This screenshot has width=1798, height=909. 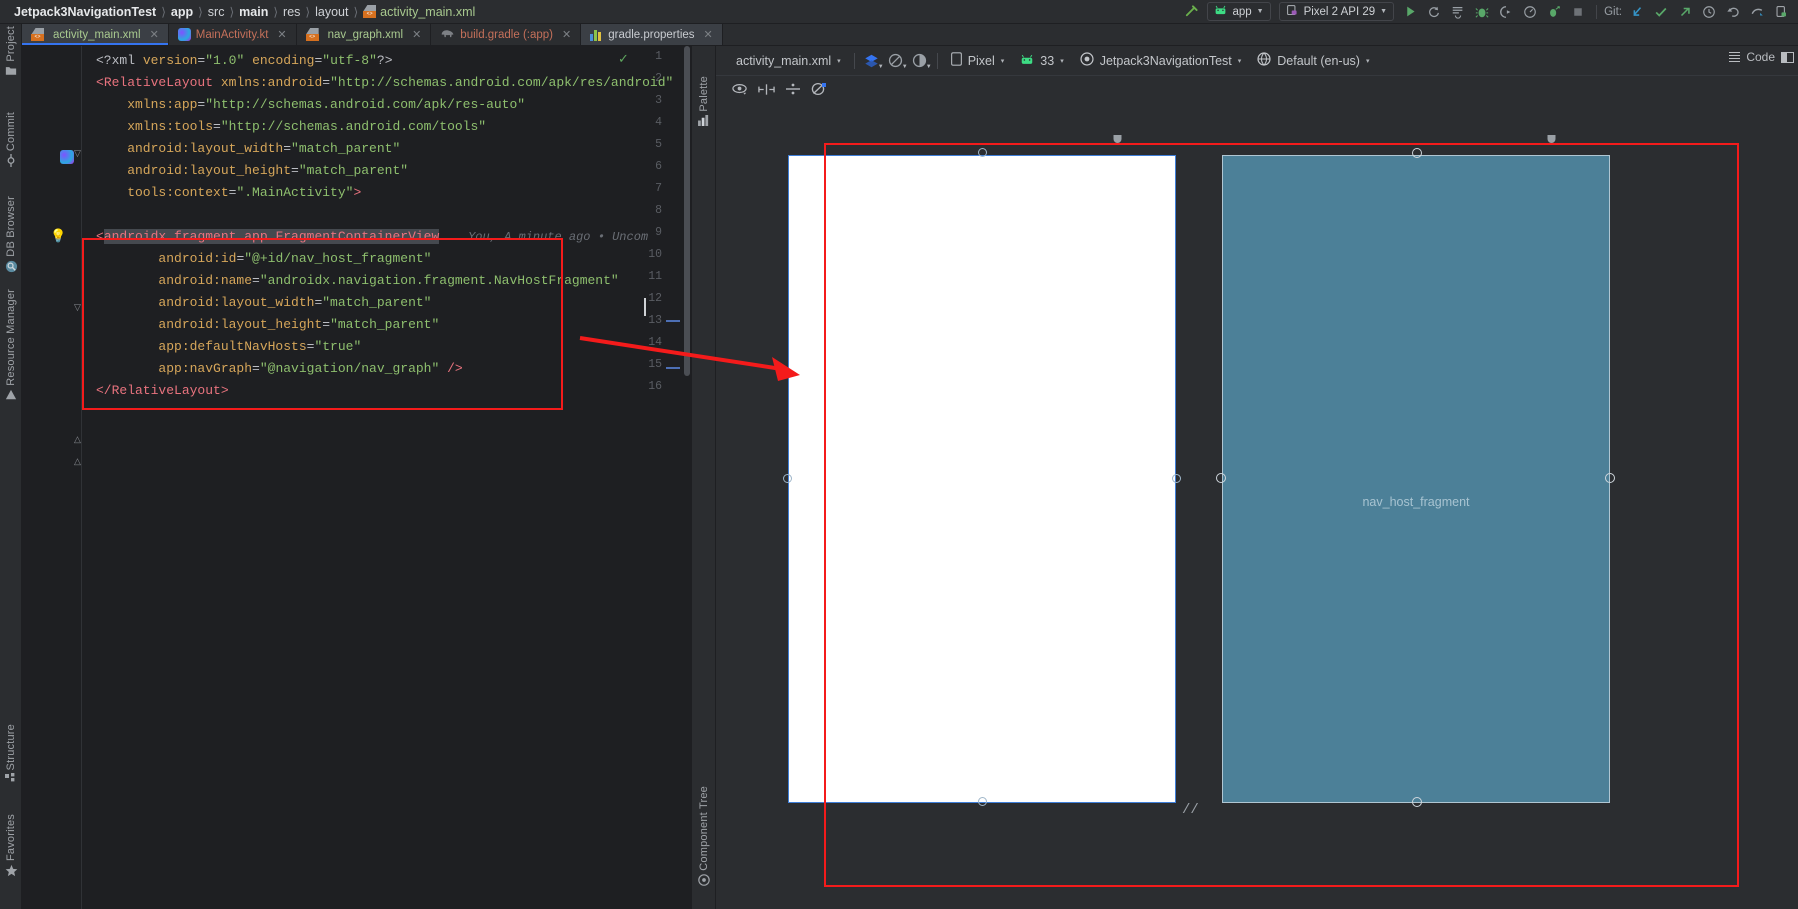 I want to click on align-vertical-icon, so click(x=793, y=89).